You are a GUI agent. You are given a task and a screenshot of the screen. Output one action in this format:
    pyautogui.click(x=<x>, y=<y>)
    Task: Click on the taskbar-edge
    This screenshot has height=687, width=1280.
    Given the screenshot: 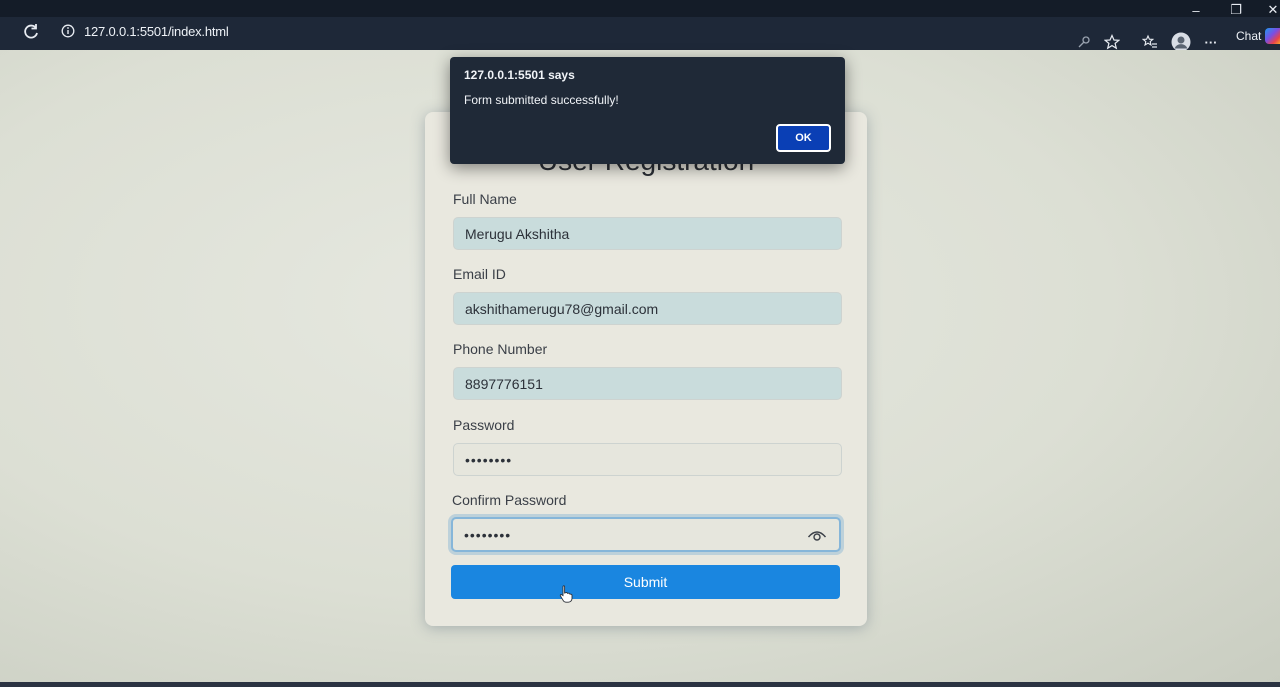 What is the action you would take?
    pyautogui.click(x=640, y=684)
    